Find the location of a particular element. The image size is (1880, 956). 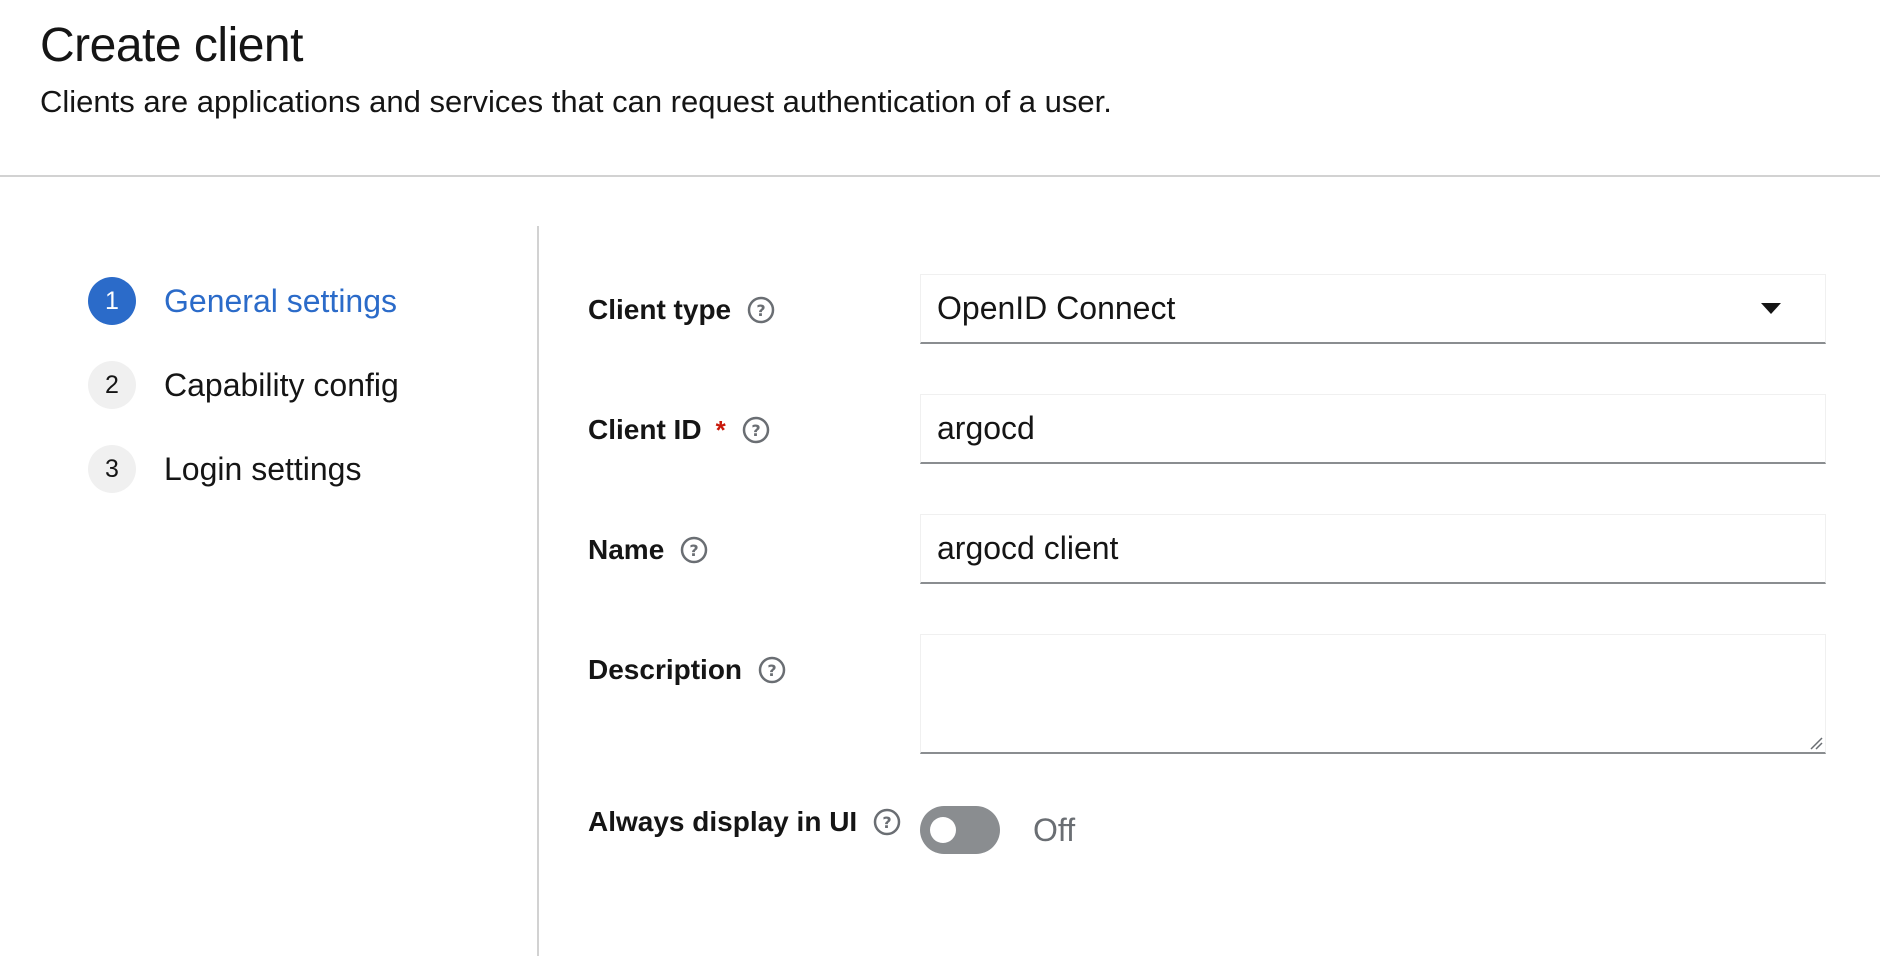

step-label: General settings is located at coordinates (281, 300).